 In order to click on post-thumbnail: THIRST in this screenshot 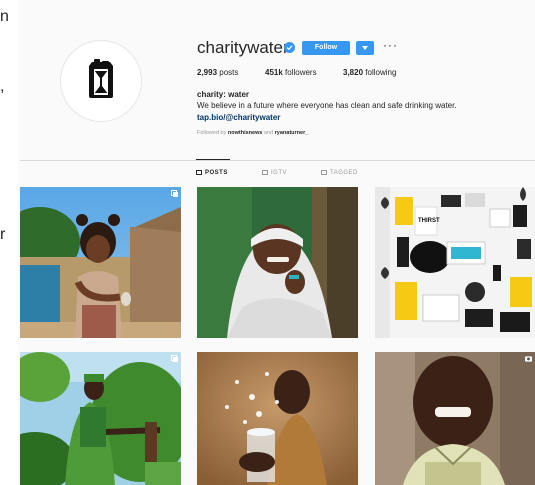, I will do `click(455, 262)`.